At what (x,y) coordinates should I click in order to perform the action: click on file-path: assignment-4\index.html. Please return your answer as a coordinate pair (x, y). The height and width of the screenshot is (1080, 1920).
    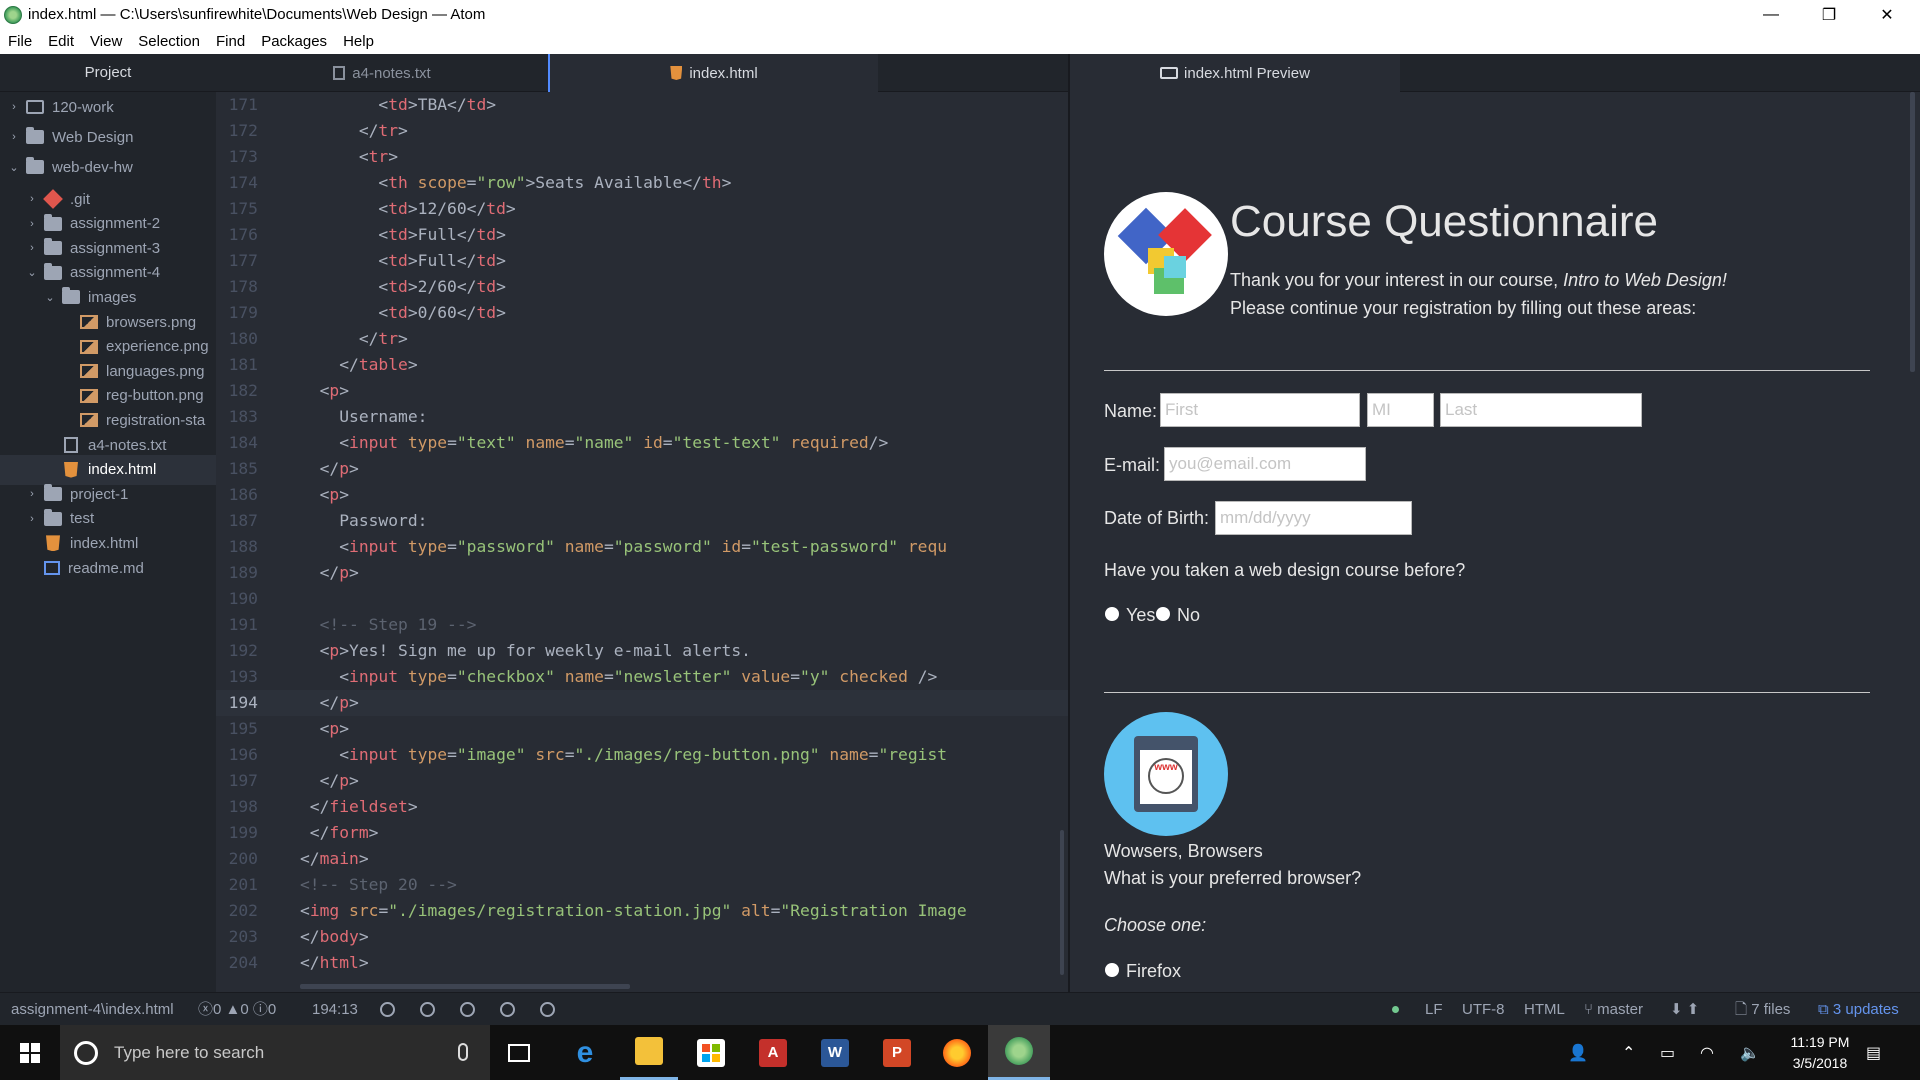
    Looking at the image, I should click on (92, 1009).